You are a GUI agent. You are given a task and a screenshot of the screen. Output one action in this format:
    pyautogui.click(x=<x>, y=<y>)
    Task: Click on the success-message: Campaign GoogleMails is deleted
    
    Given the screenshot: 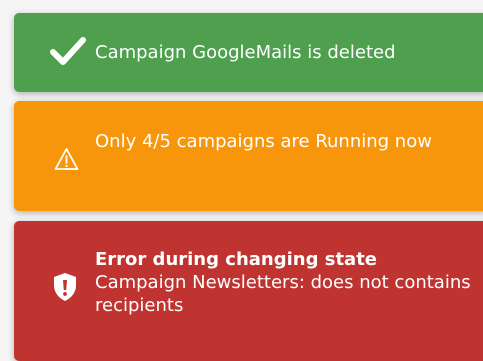 What is the action you would take?
    pyautogui.click(x=245, y=52)
    